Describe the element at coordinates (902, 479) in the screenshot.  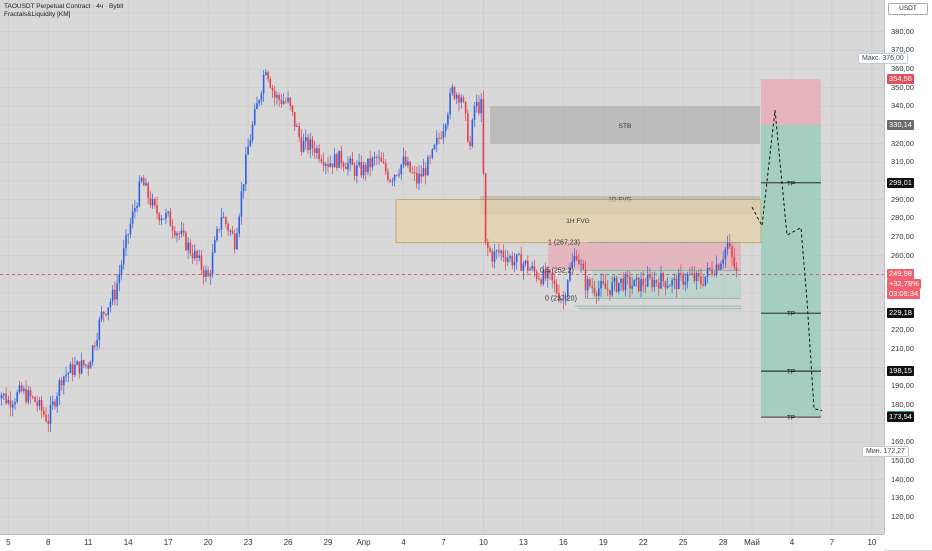
I see `price-tick: 140,00` at that location.